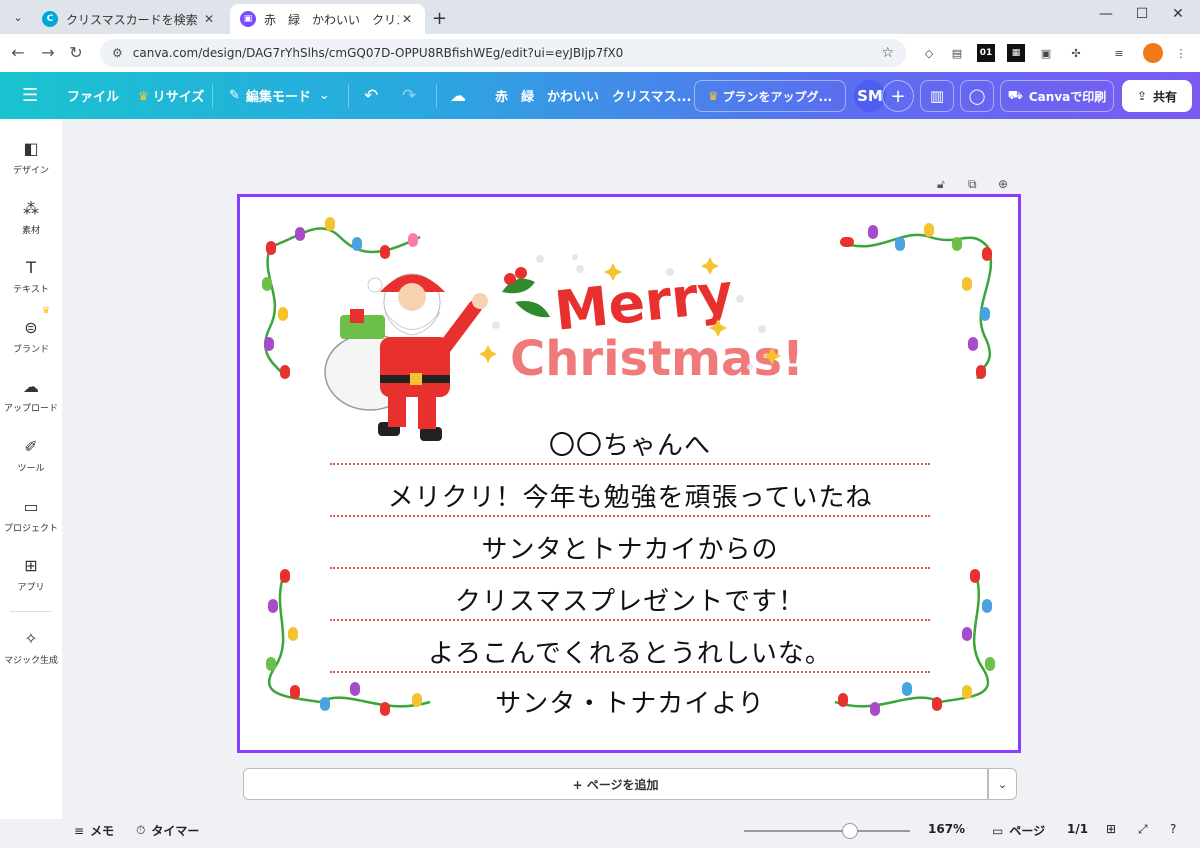  What do you see at coordinates (31, 446) in the screenshot?
I see `tools-icon: ✐` at bounding box center [31, 446].